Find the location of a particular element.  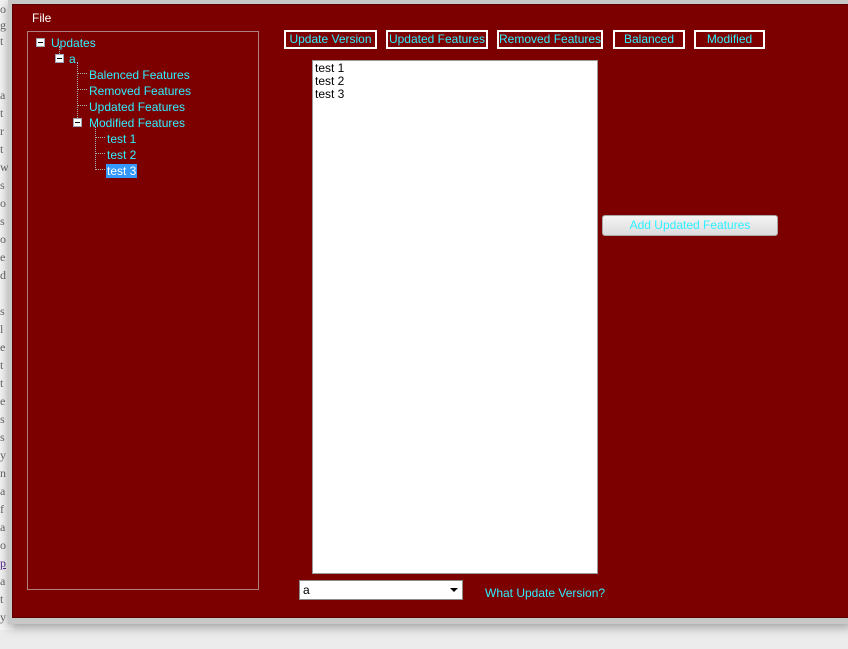

version-dropdown-value: a is located at coordinates (306, 590).